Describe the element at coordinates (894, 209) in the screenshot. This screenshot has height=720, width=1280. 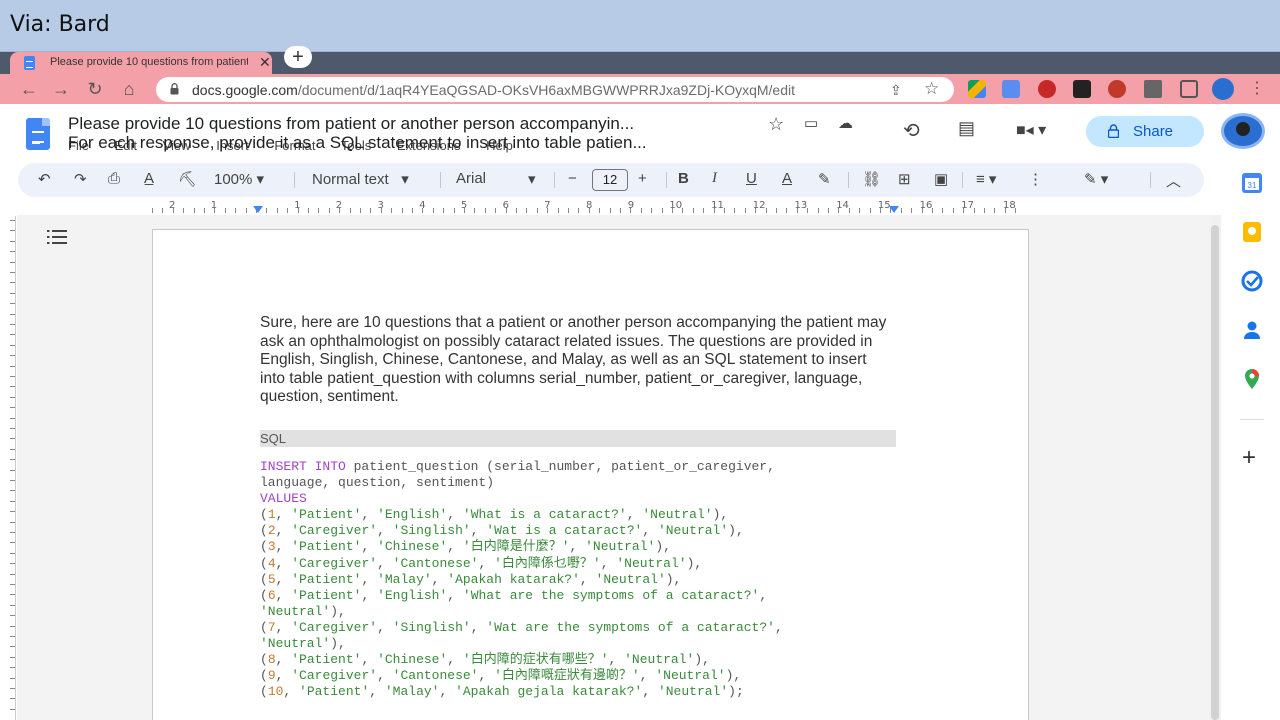
I see `right-indent-marker` at that location.